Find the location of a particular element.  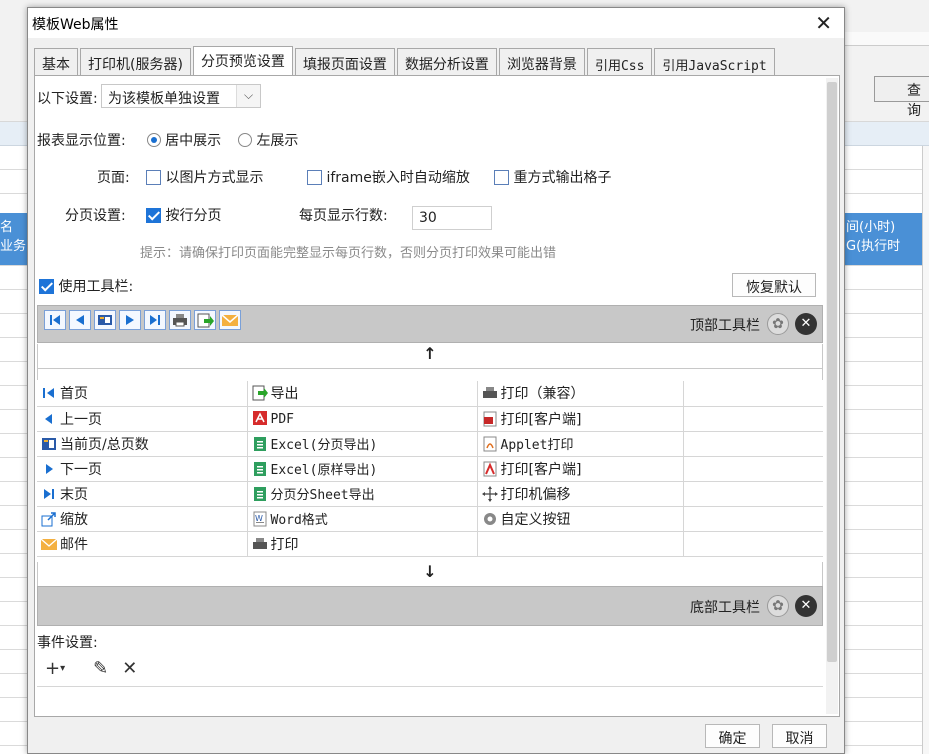

bottom-toolbar-area: 底部工具栏 ✿ ✕ is located at coordinates (430, 606).